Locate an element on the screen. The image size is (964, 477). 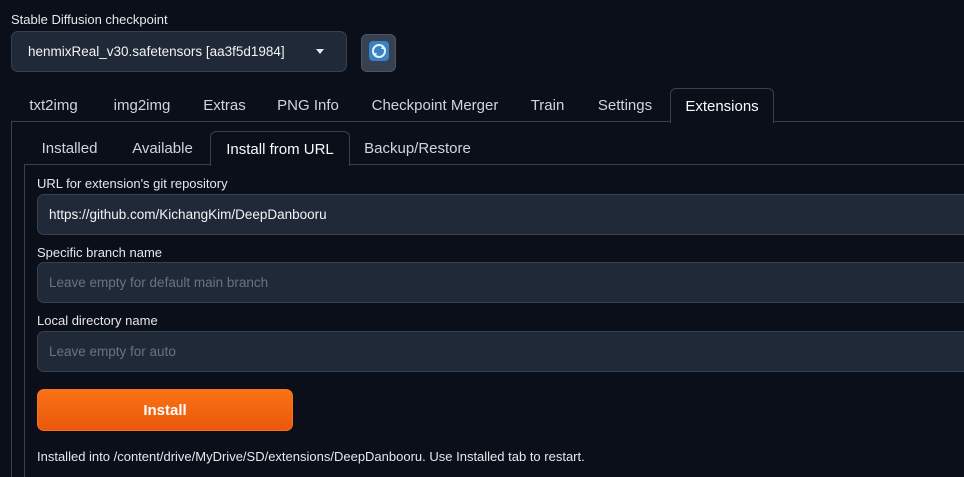
tab-train: Train is located at coordinates (547, 105).